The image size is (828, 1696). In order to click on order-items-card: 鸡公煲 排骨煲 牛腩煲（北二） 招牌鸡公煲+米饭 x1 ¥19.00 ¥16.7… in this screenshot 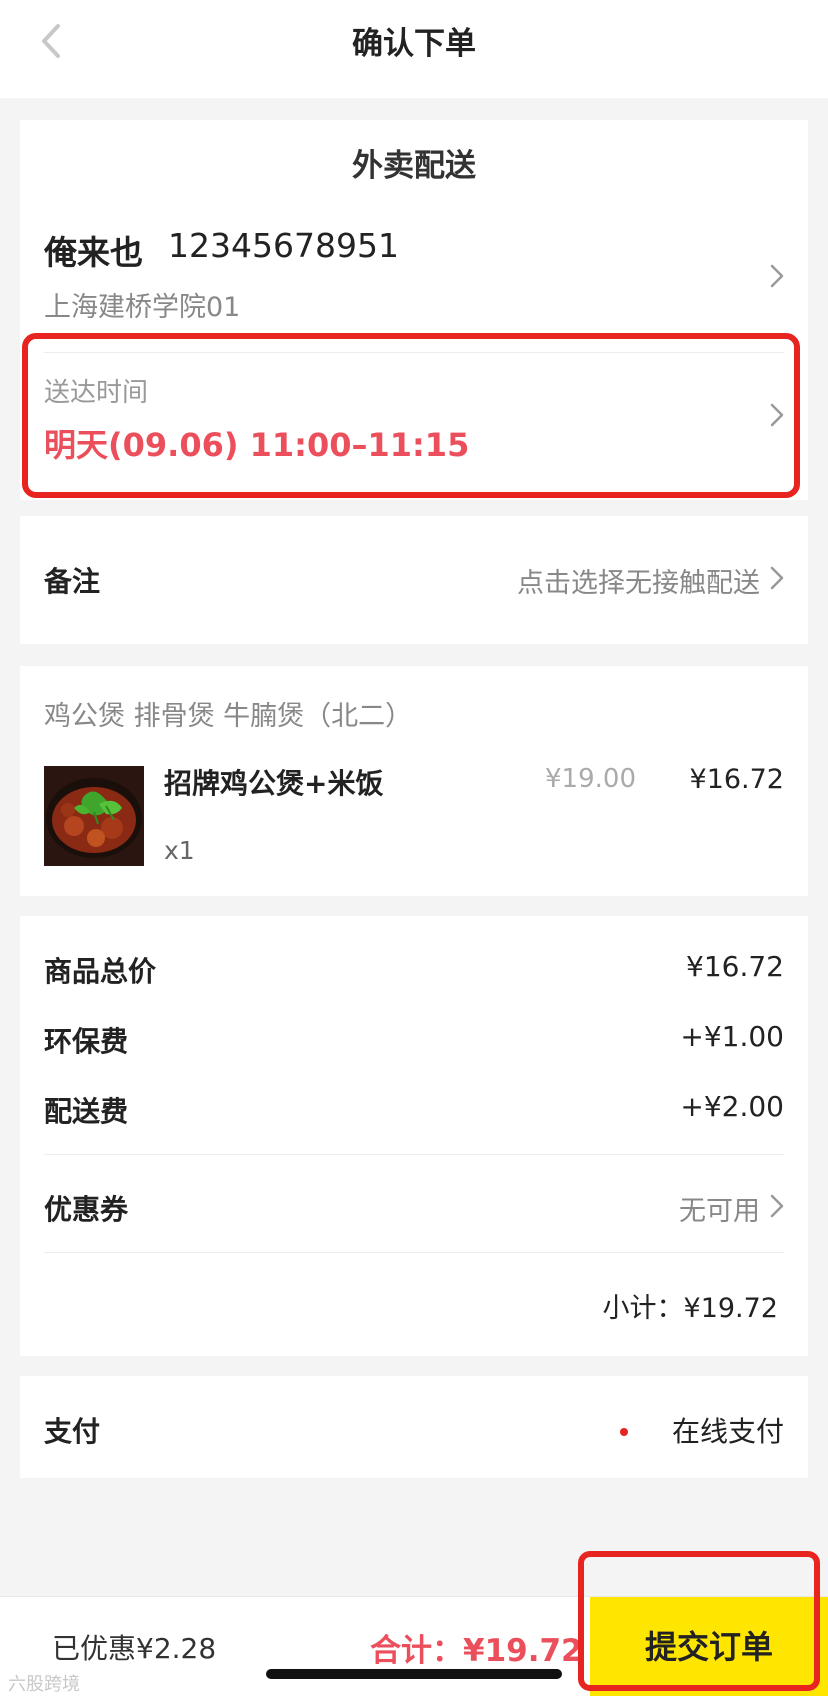, I will do `click(414, 781)`.